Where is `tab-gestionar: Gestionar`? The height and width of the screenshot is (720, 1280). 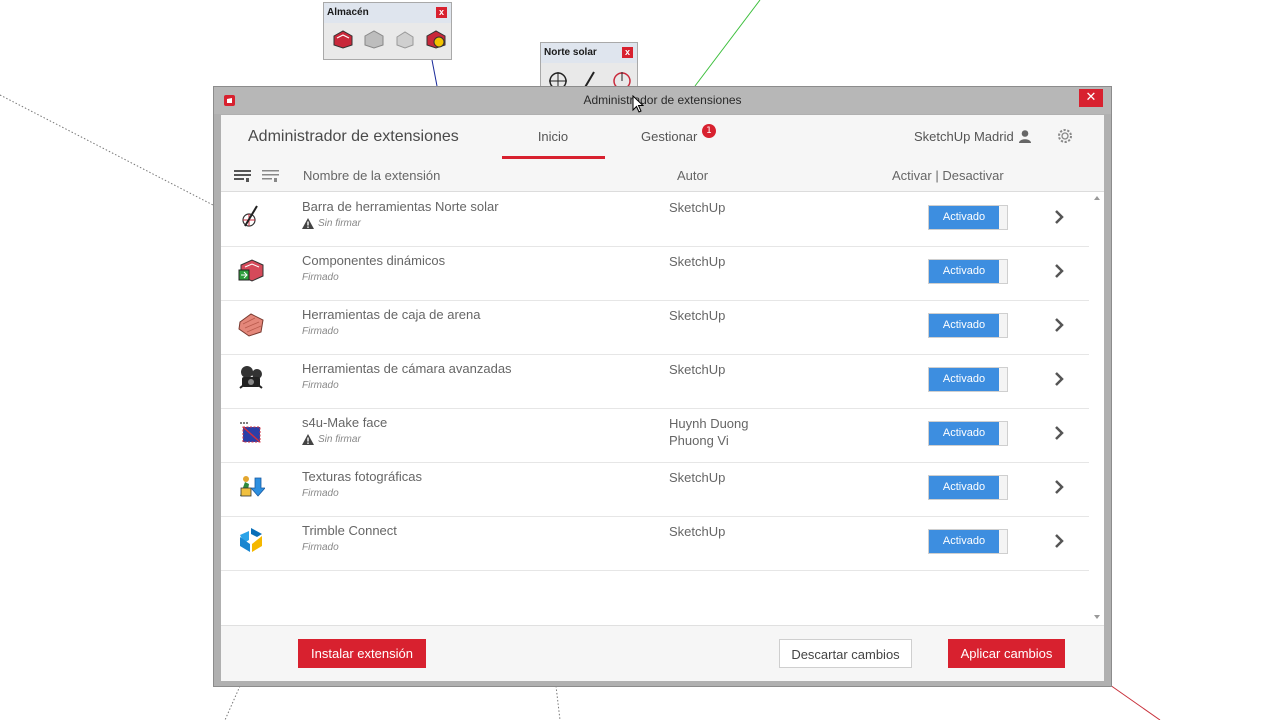 tab-gestionar: Gestionar is located at coordinates (669, 136).